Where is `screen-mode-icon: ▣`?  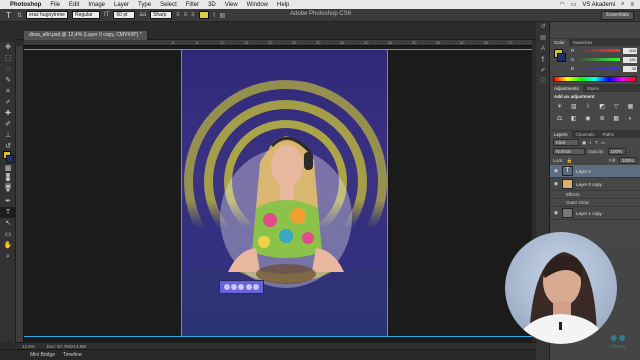 screen-mode-icon: ▣ is located at coordinates (8, 186).